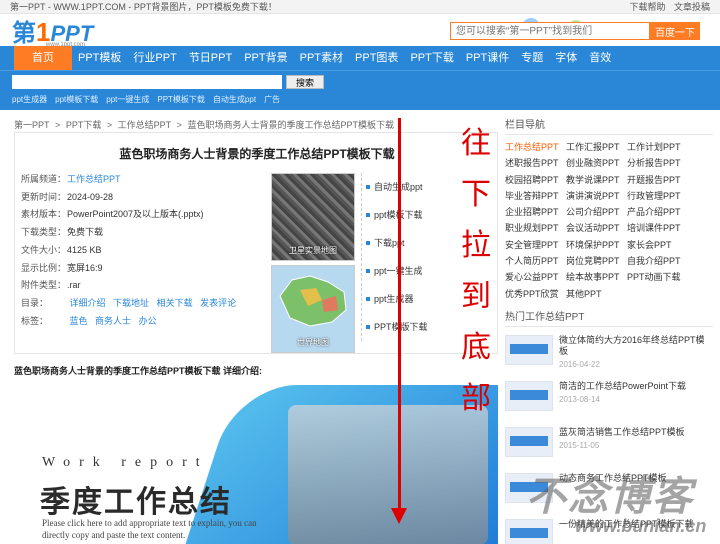 The height and width of the screenshot is (544, 720). Describe the element at coordinates (596, 294) in the screenshot. I see `category-link: 其他PPT` at that location.